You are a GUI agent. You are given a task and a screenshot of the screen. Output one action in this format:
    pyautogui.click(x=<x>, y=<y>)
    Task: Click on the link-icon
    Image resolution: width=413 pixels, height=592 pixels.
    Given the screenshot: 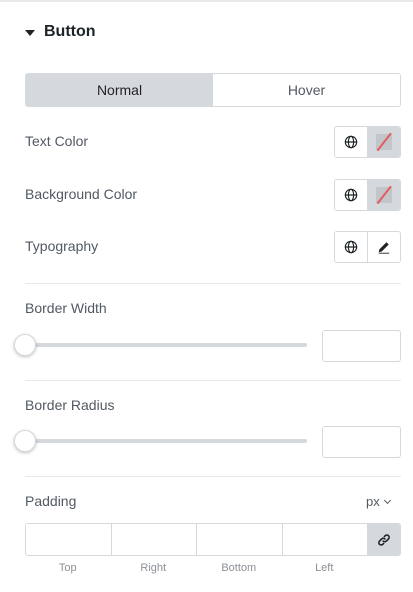 What is the action you would take?
    pyautogui.click(x=384, y=539)
    